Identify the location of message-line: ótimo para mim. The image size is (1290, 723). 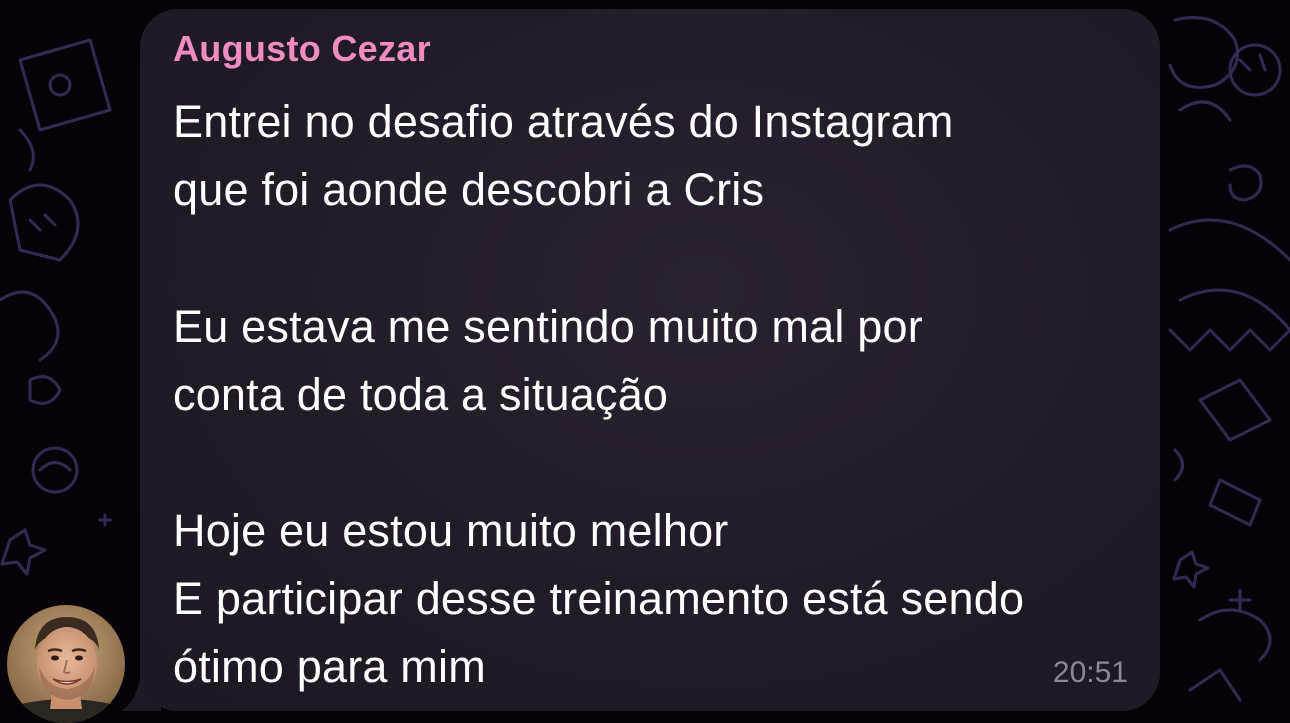
(329, 666).